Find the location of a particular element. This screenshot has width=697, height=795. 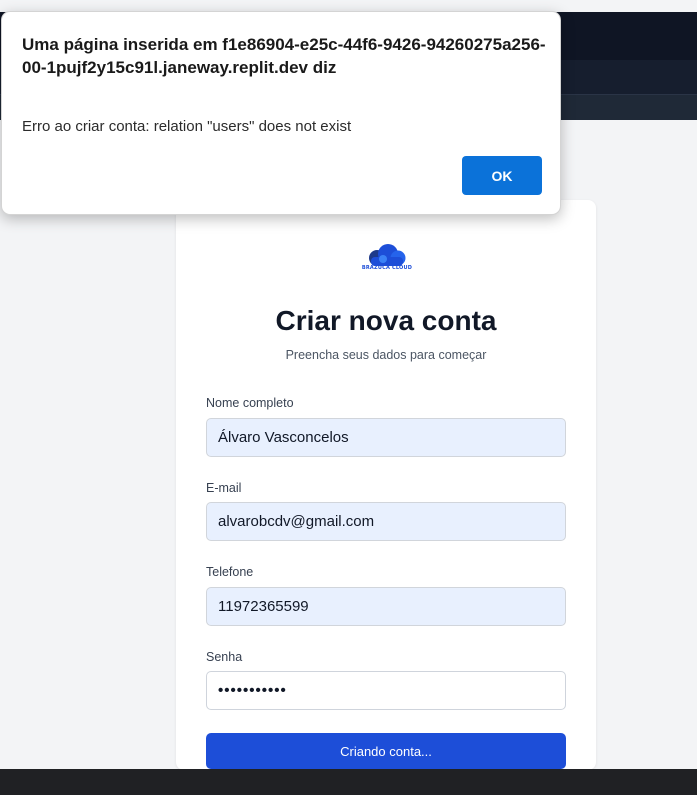

password-field is located at coordinates (386, 690).